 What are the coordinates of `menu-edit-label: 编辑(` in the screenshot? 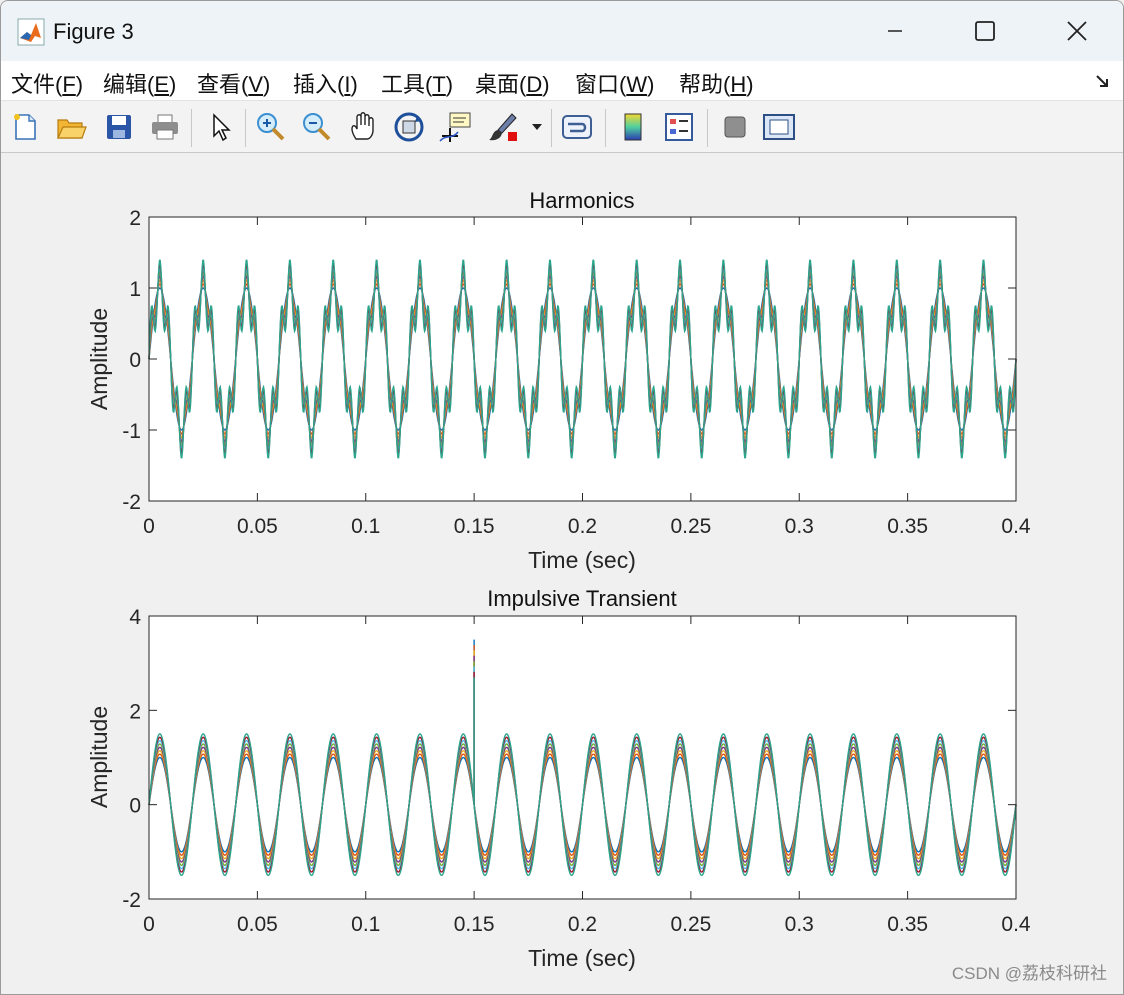 It's located at (129, 84).